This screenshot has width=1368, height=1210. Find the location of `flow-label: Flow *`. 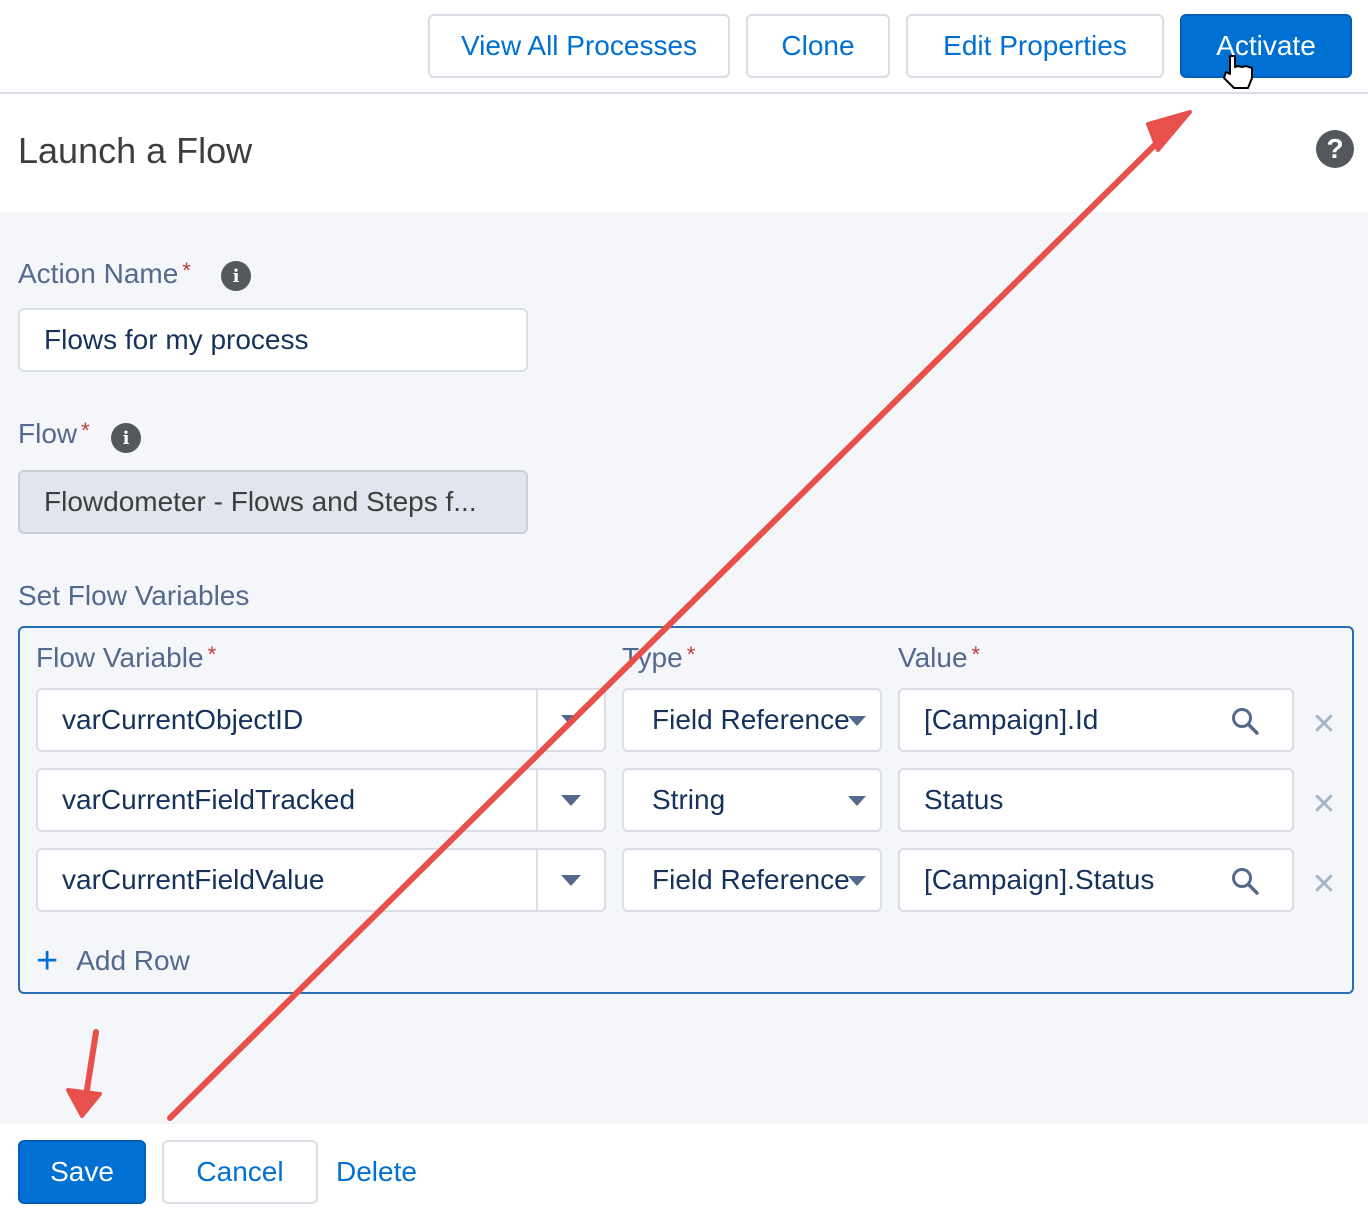

flow-label: Flow * is located at coordinates (54, 433).